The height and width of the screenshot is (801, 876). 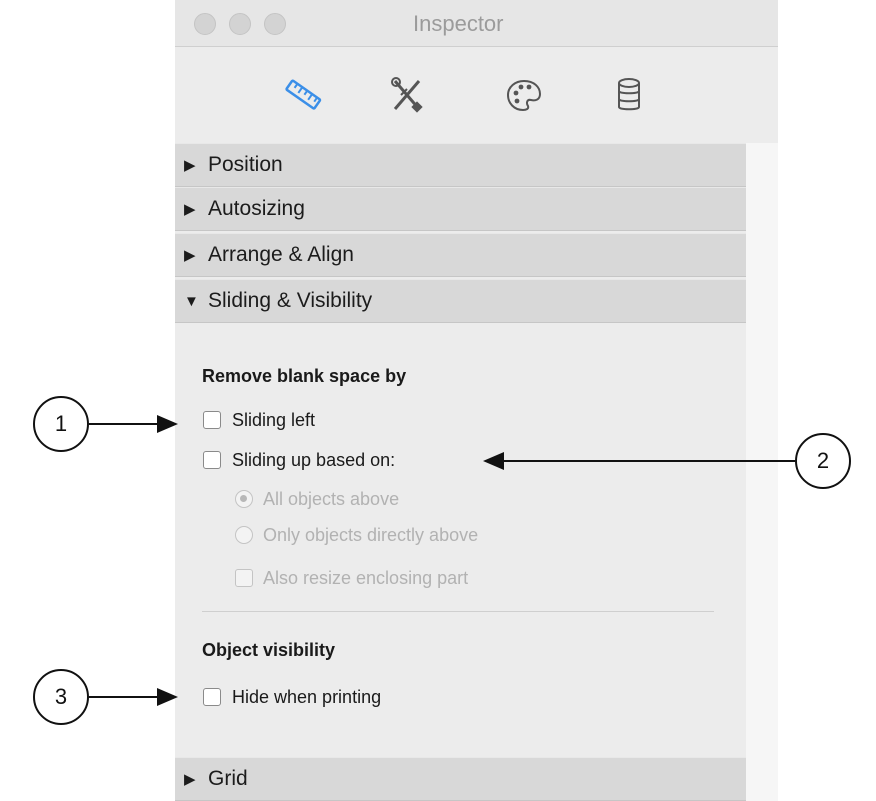 I want to click on callout-2: 2, so click(x=823, y=461).